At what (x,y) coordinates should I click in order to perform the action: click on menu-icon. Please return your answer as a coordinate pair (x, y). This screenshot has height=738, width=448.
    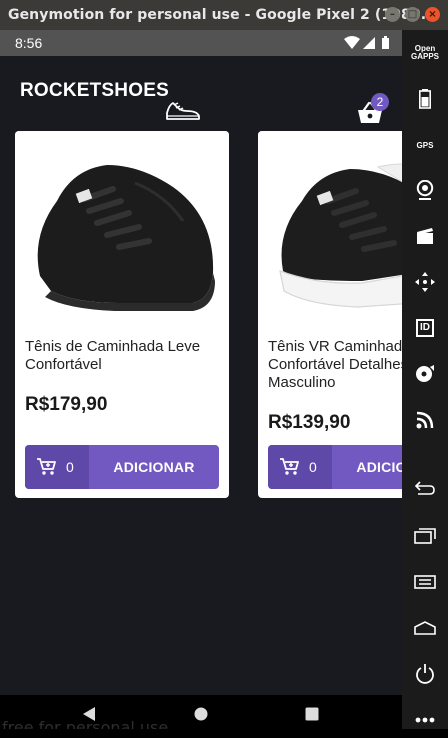
    Looking at the image, I should click on (425, 582).